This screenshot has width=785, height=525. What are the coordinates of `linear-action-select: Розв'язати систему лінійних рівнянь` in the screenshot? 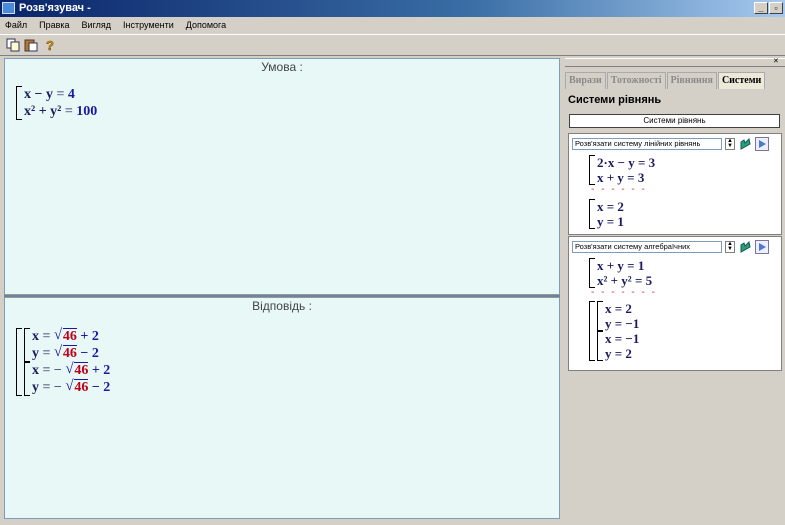 It's located at (647, 144).